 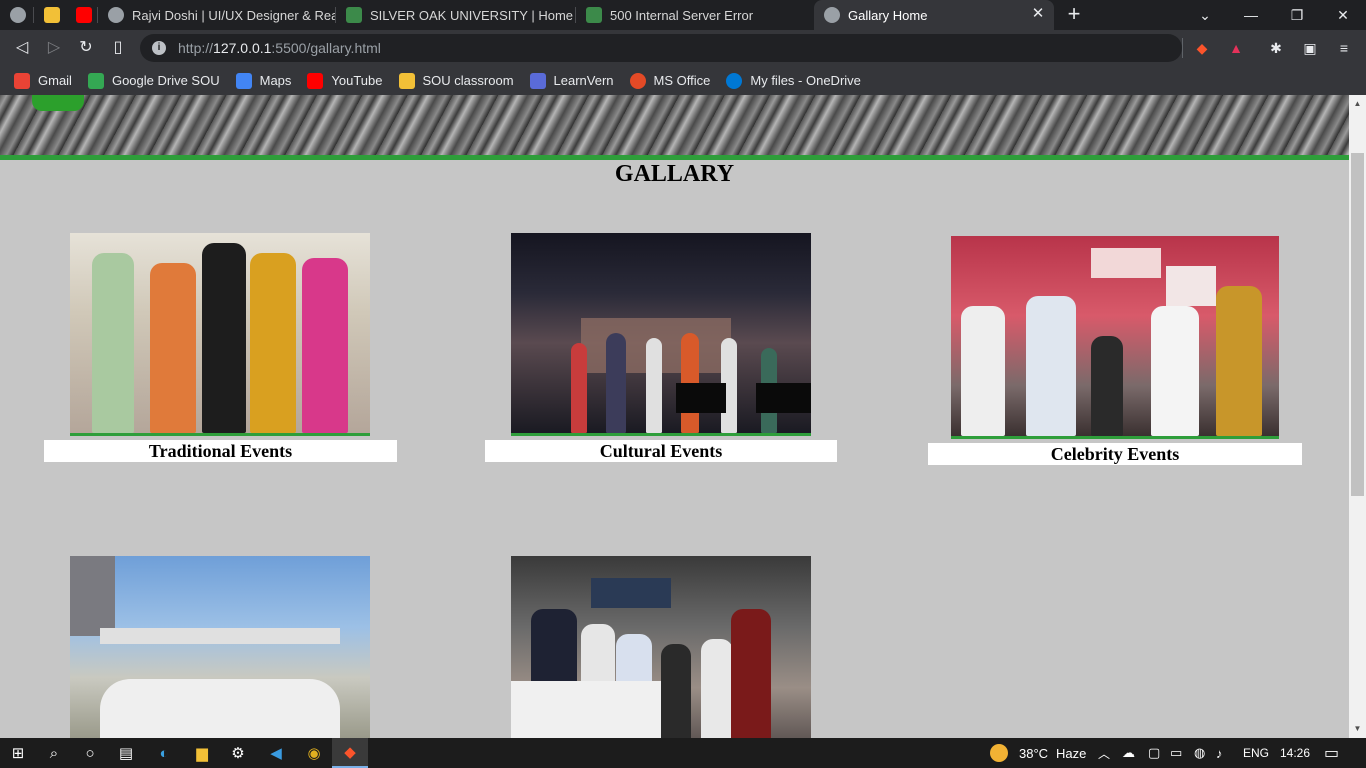 What do you see at coordinates (1343, 15) in the screenshot?
I see `close-window-button: ✕` at bounding box center [1343, 15].